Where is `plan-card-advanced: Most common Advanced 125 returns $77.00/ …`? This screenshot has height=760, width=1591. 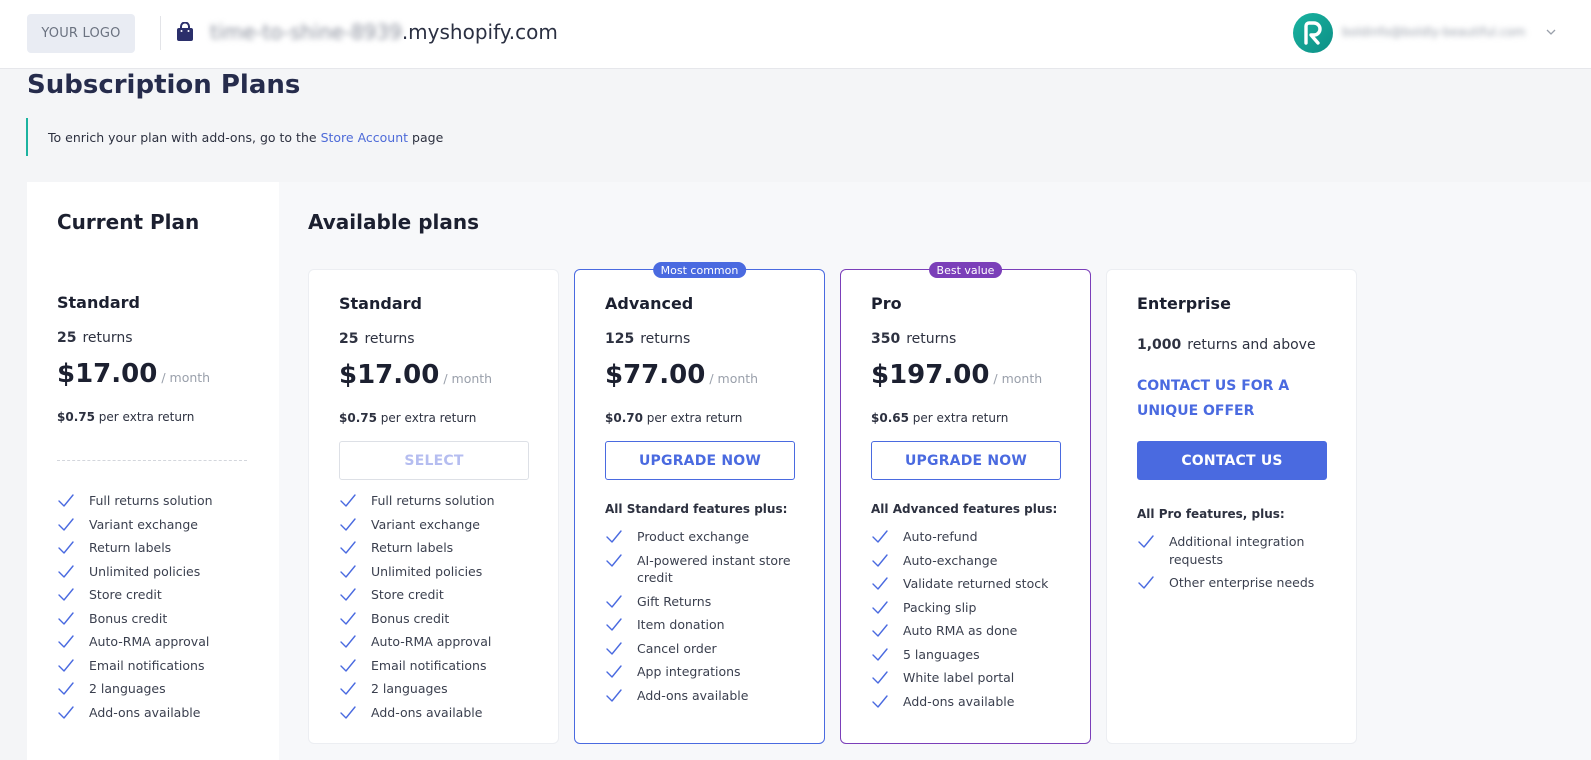 plan-card-advanced: Most common Advanced 125 returns $77.00/ … is located at coordinates (699, 503).